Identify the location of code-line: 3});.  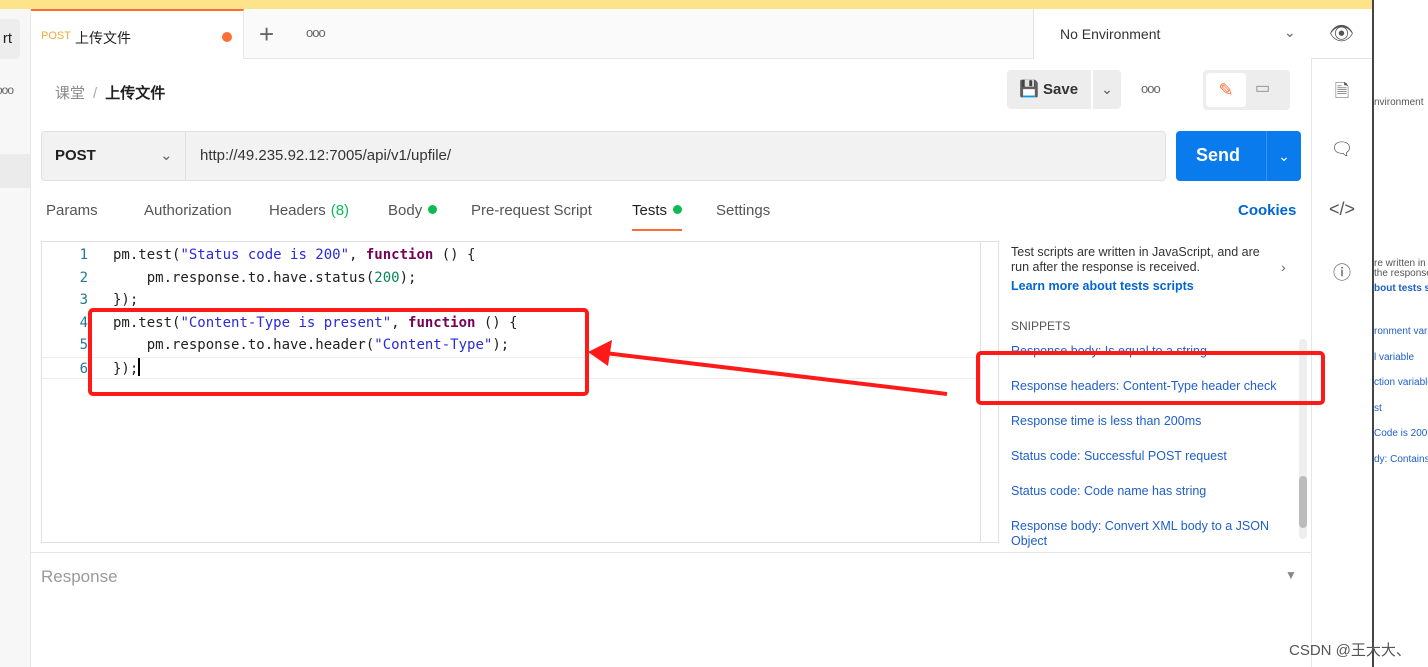
(511, 300).